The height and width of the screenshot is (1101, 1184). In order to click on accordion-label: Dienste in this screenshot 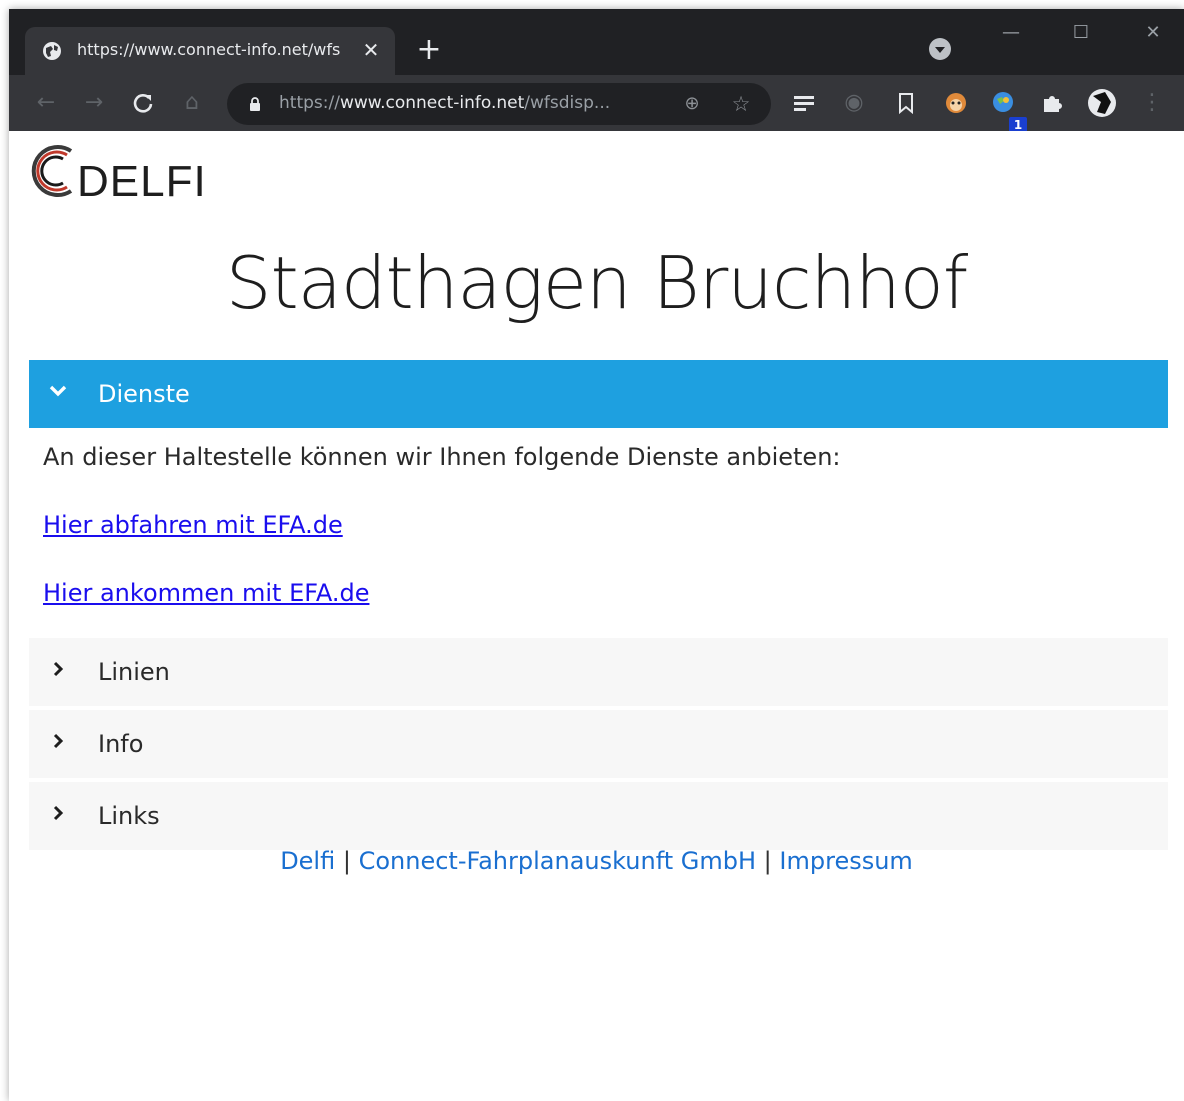, I will do `click(144, 394)`.